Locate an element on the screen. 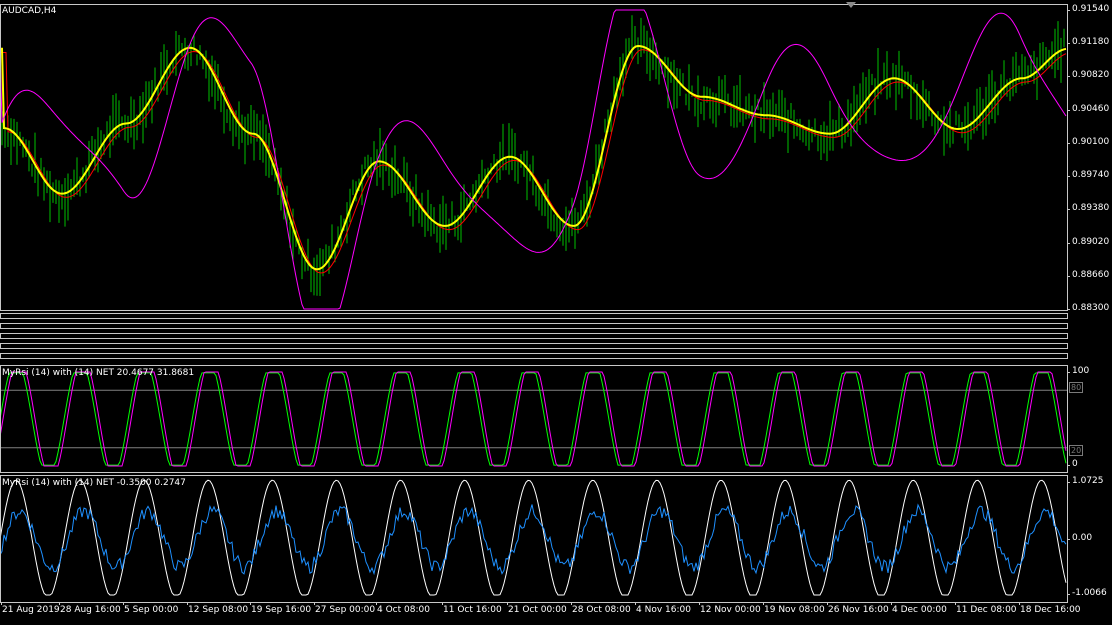 The height and width of the screenshot is (625, 1112). time-tick: 12 Nov 00:00 is located at coordinates (730, 608).